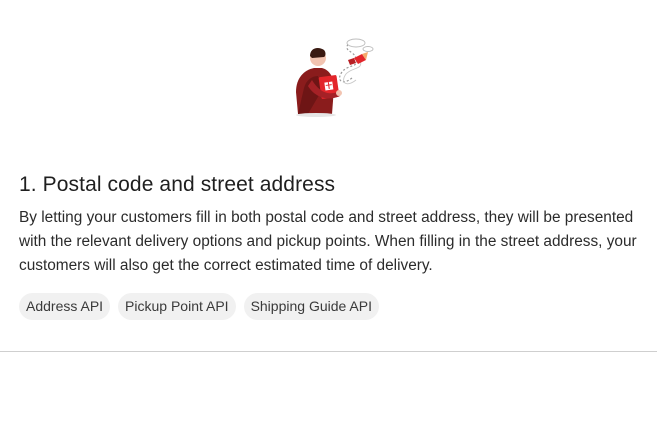 This screenshot has width=657, height=431. I want to click on section-divider, so click(328, 351).